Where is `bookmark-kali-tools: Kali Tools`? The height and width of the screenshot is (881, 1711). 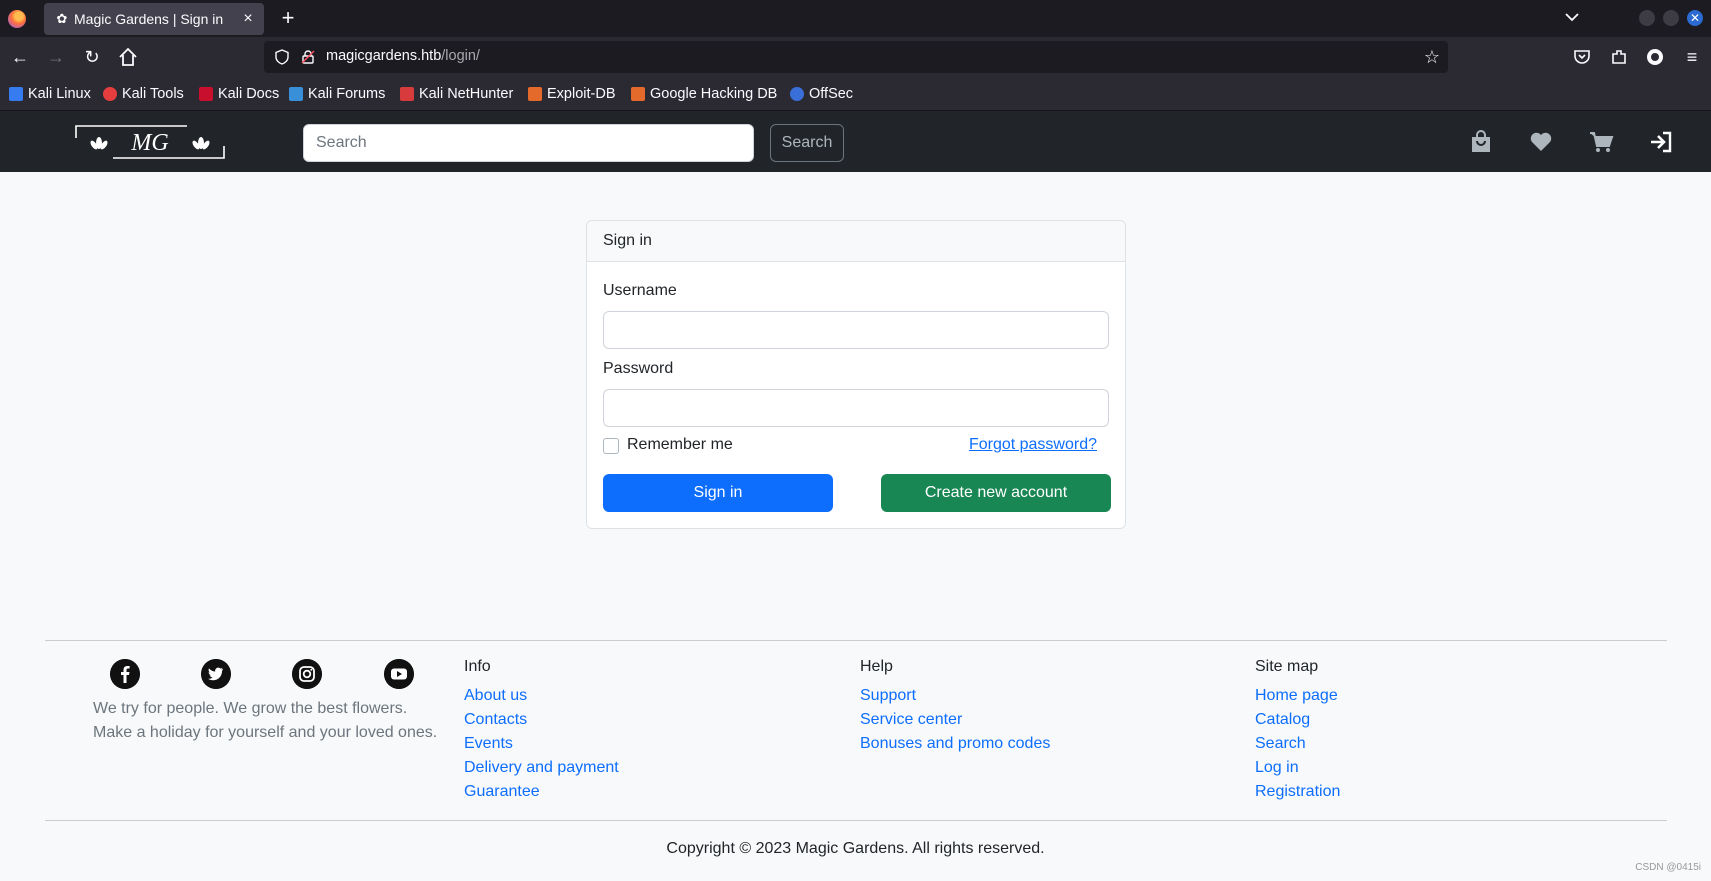
bookmark-kali-tools: Kali Tools is located at coordinates (143, 94).